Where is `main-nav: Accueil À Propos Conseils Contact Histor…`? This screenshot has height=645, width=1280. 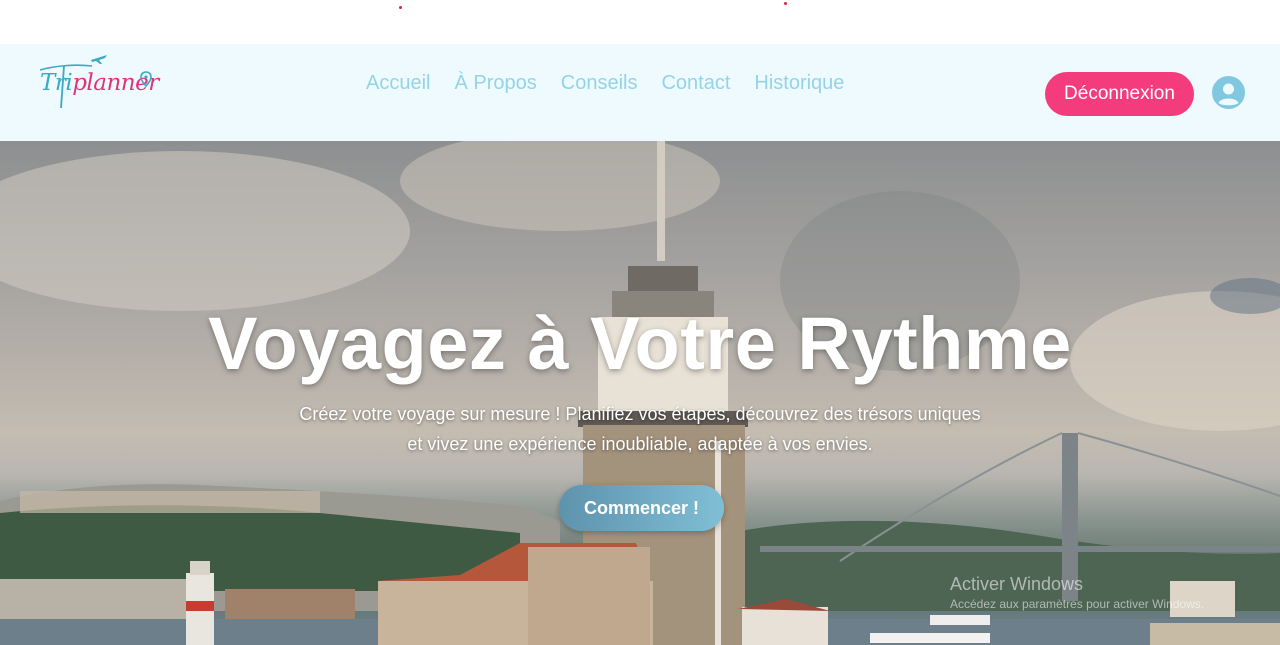
main-nav: Accueil À Propos Conseils Contact Histor… is located at coordinates (617, 83).